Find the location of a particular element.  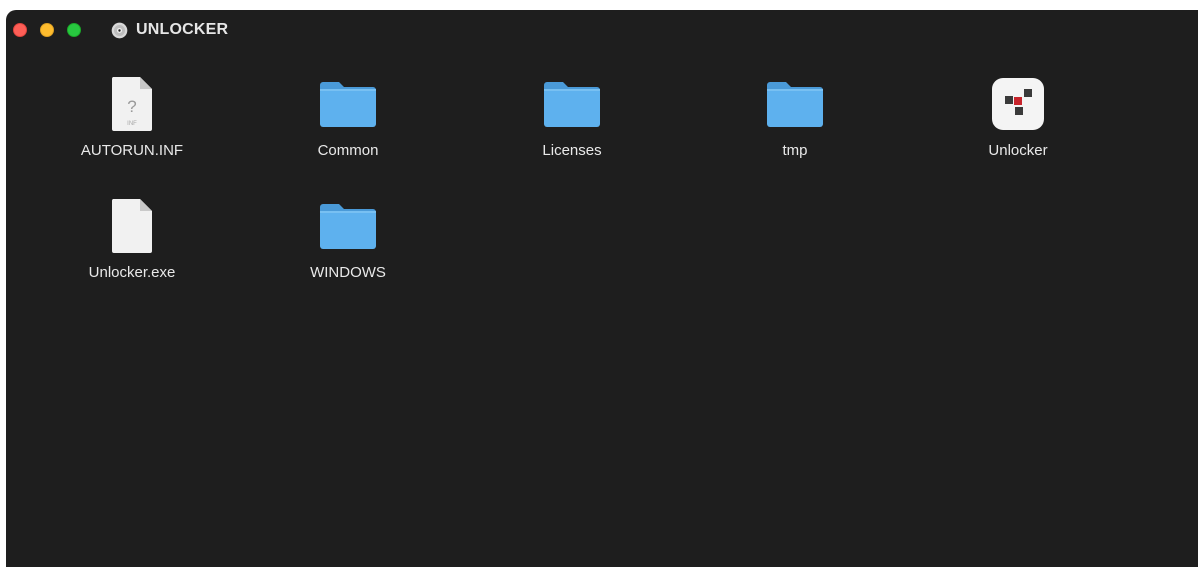

folder-item-licenses: Licenses is located at coordinates (572, 115).